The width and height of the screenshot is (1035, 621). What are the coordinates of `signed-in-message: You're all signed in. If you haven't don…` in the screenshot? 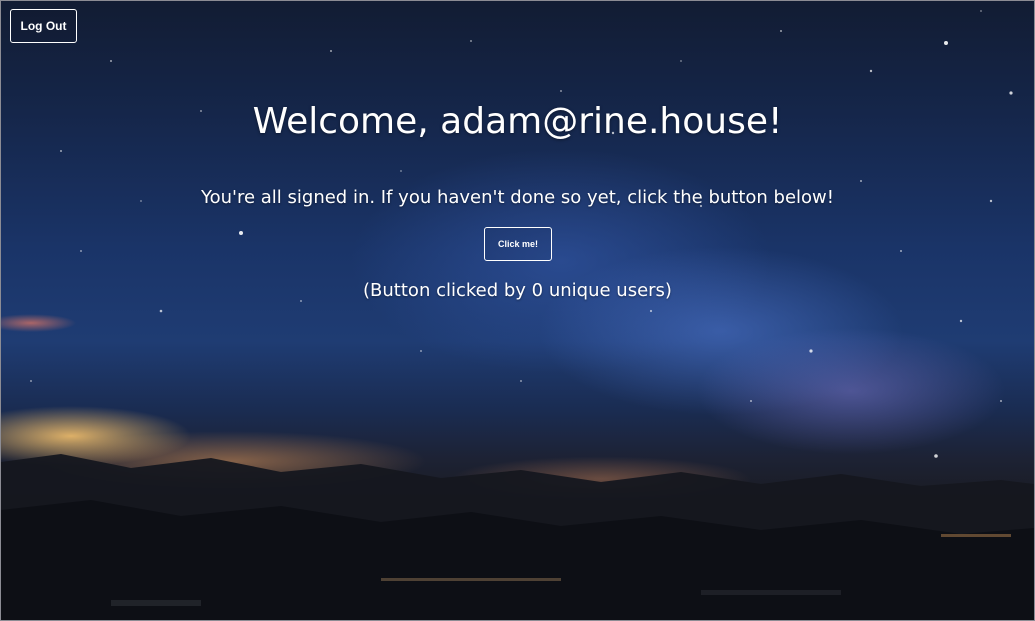 It's located at (517, 197).